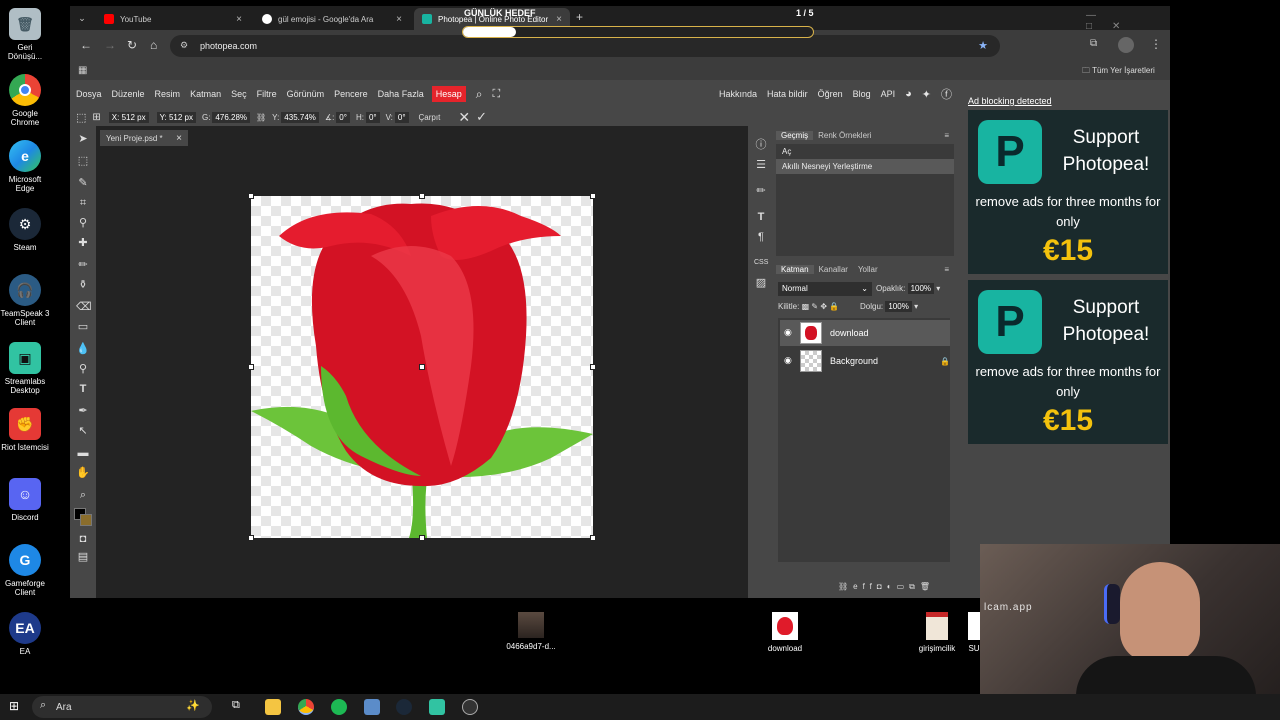  What do you see at coordinates (481, 117) in the screenshot?
I see `commit-transform-icon: ✓` at bounding box center [481, 117].